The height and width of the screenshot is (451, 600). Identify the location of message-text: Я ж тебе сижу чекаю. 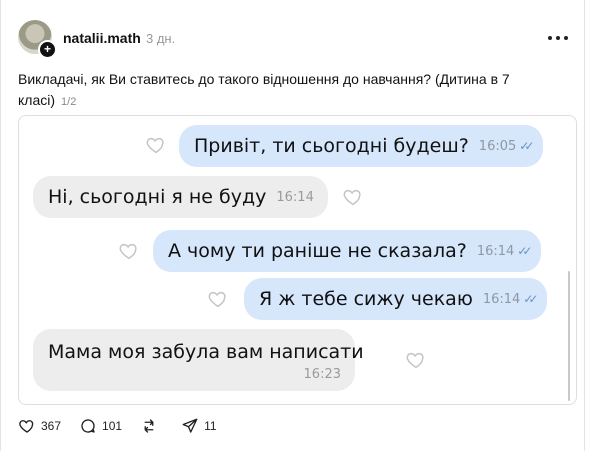
(366, 299).